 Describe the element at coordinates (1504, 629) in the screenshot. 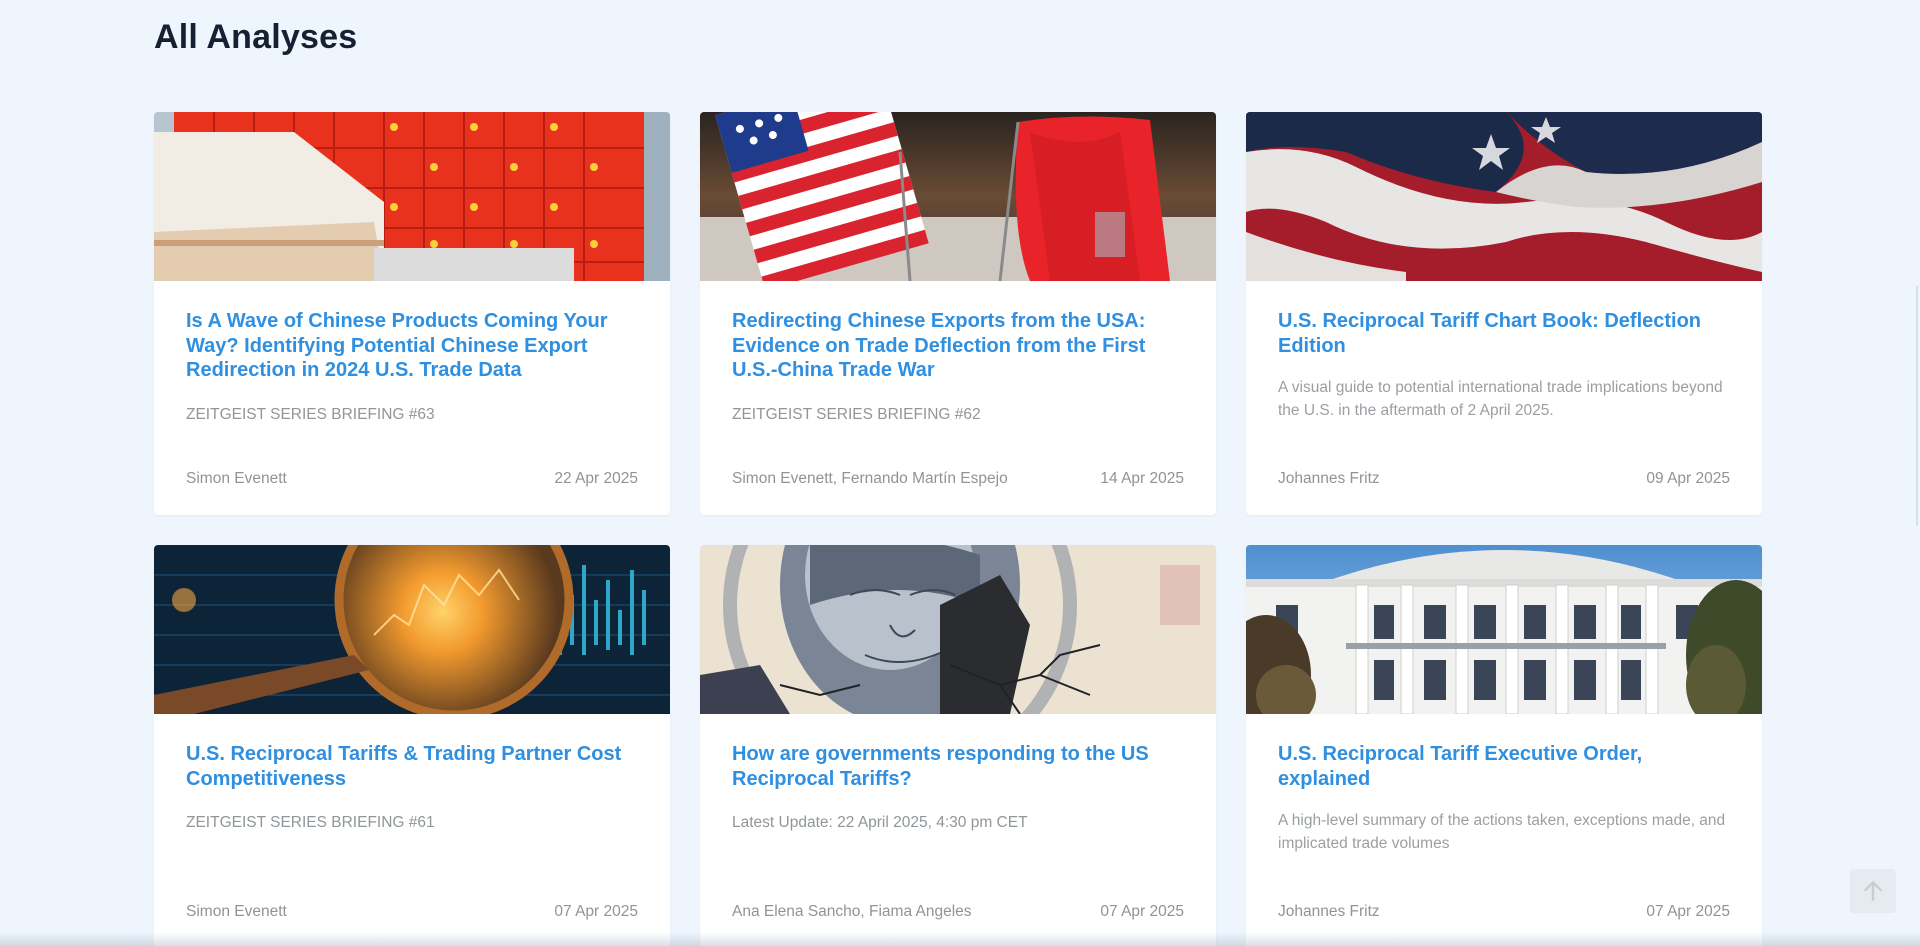

I see `card-image-white-house` at that location.